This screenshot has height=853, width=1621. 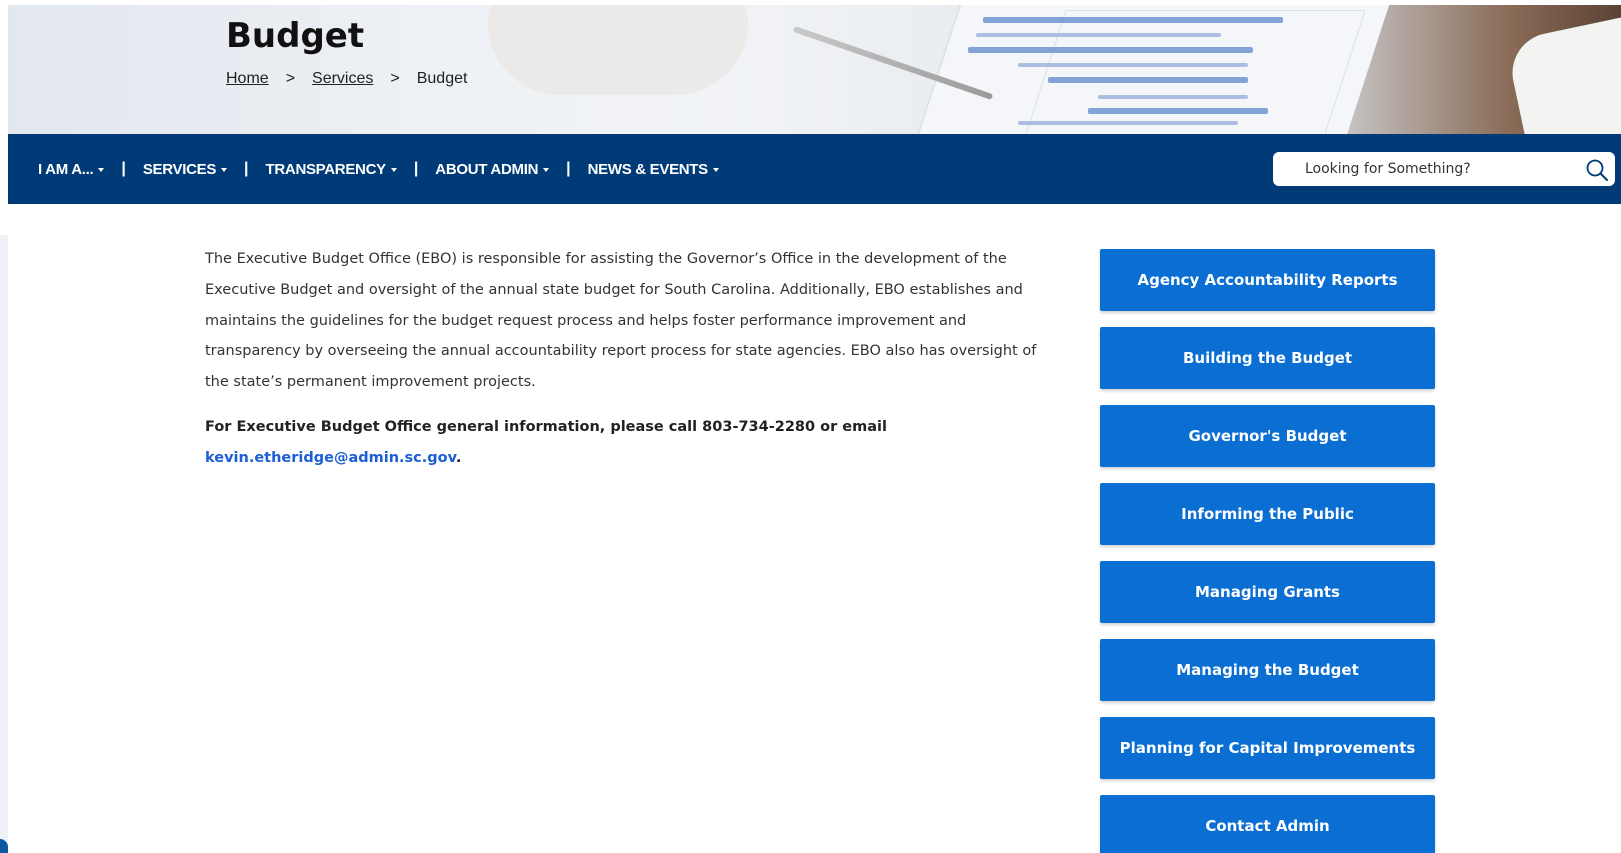 I want to click on left-edge-shade, so click(x=4, y=544).